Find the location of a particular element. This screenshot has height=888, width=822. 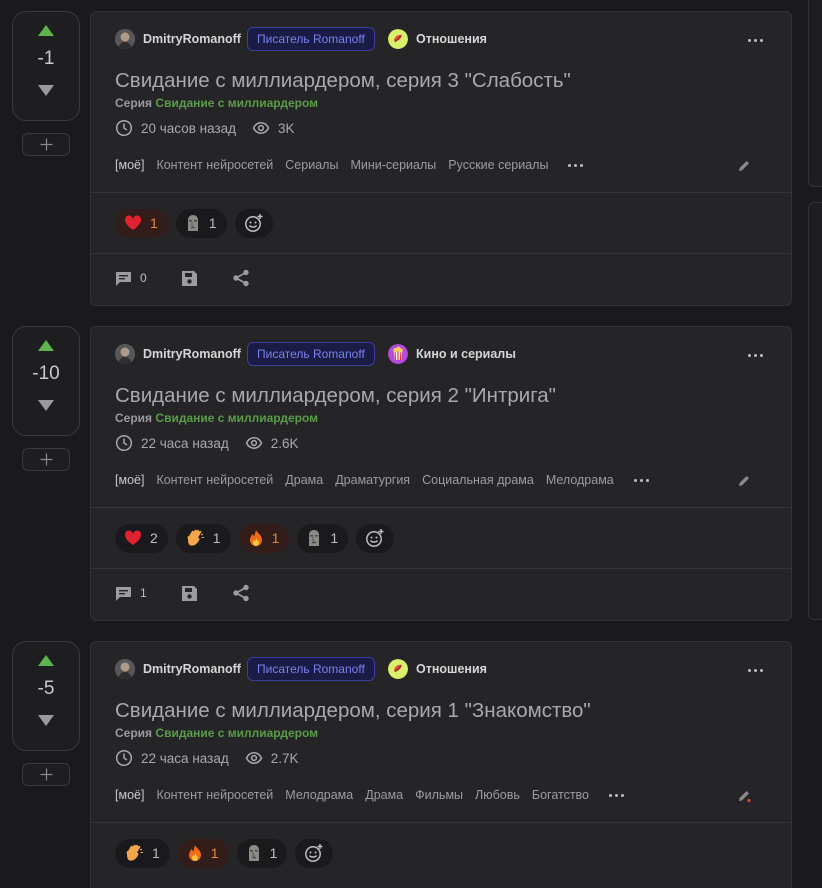

tag: Русские сериалы is located at coordinates (498, 165).